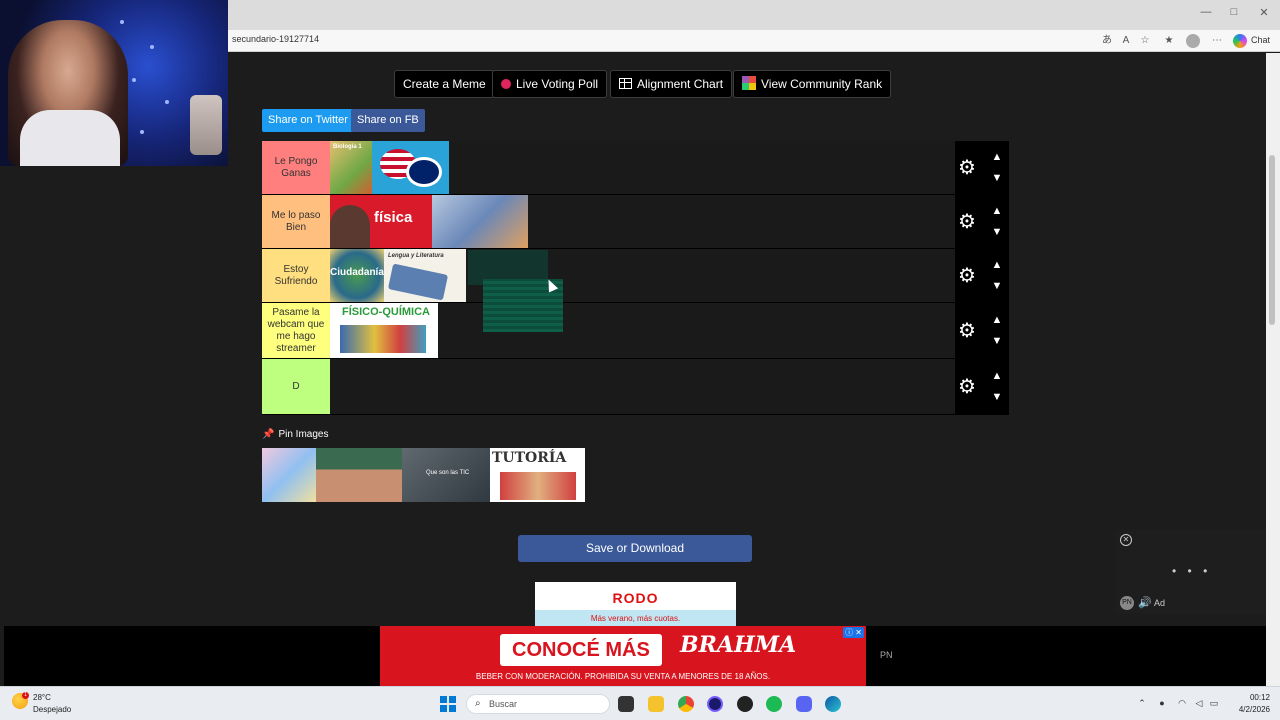 This screenshot has height=720, width=1280. Describe the element at coordinates (275, 39) in the screenshot. I see `url-text: secundario-19127714` at that location.